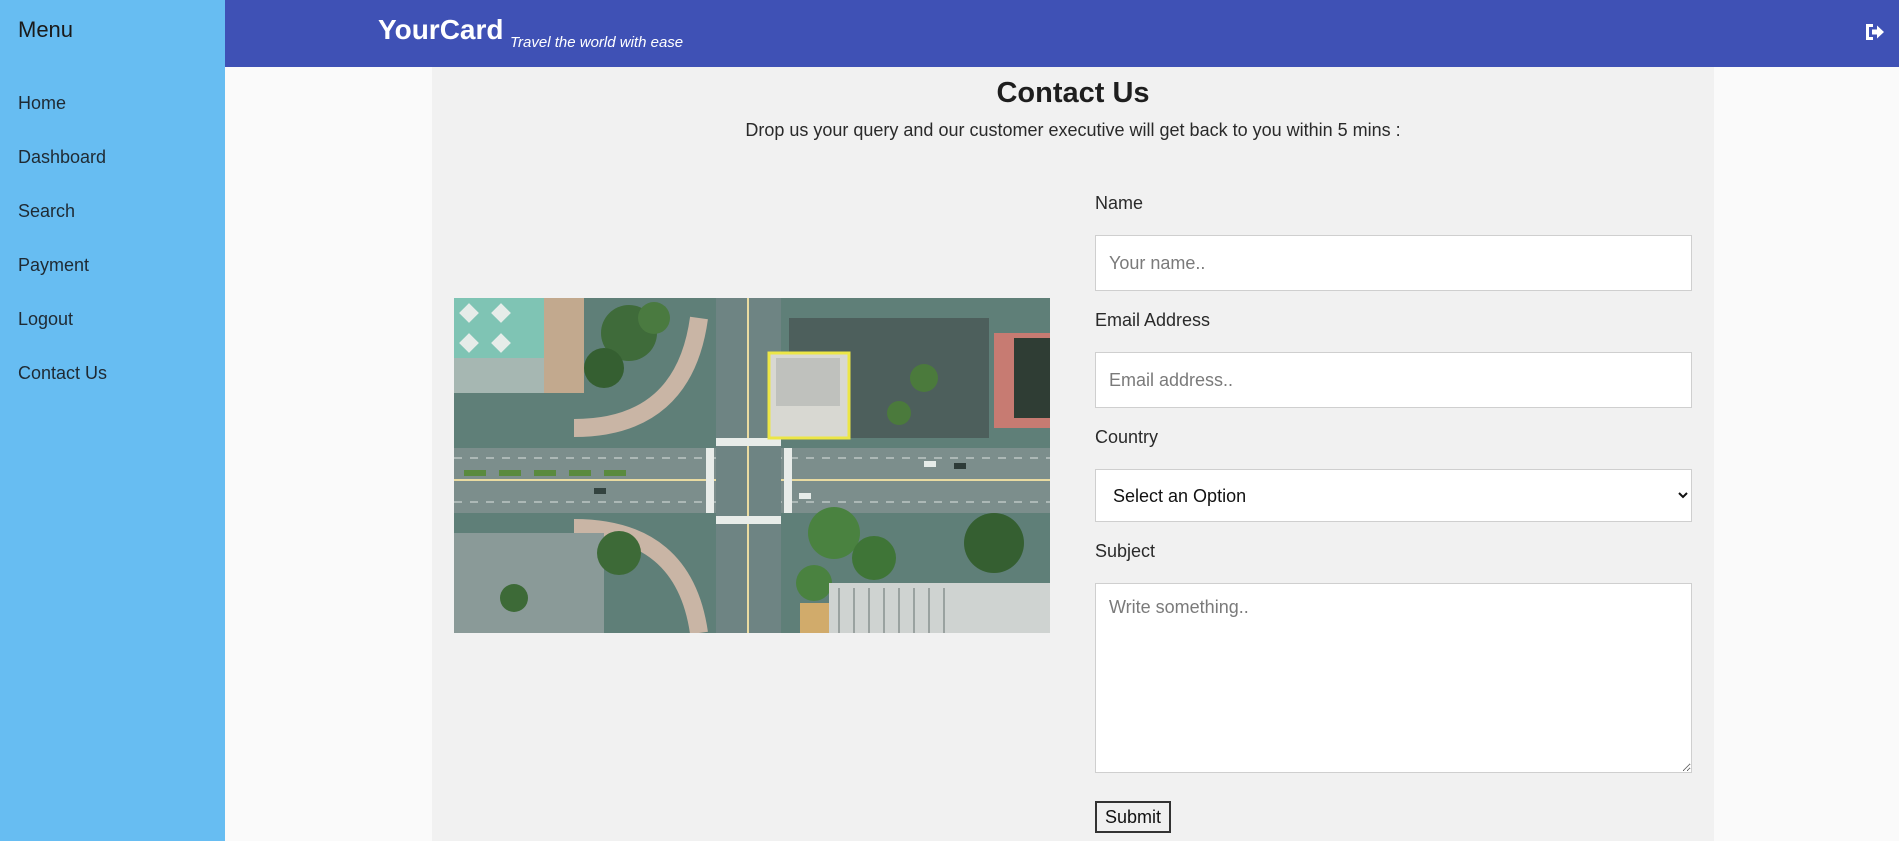 The width and height of the screenshot is (1899, 841). I want to click on brand-title: YourCard, so click(441, 29).